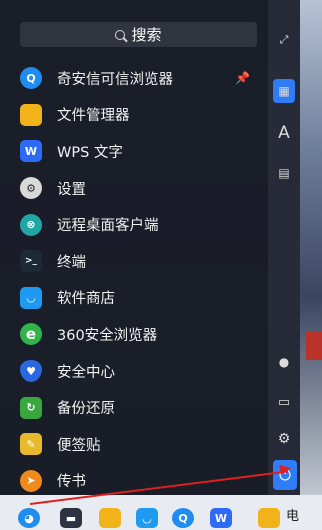 This screenshot has height=530, width=322. I want to click on search-box: 搜索, so click(138, 34).